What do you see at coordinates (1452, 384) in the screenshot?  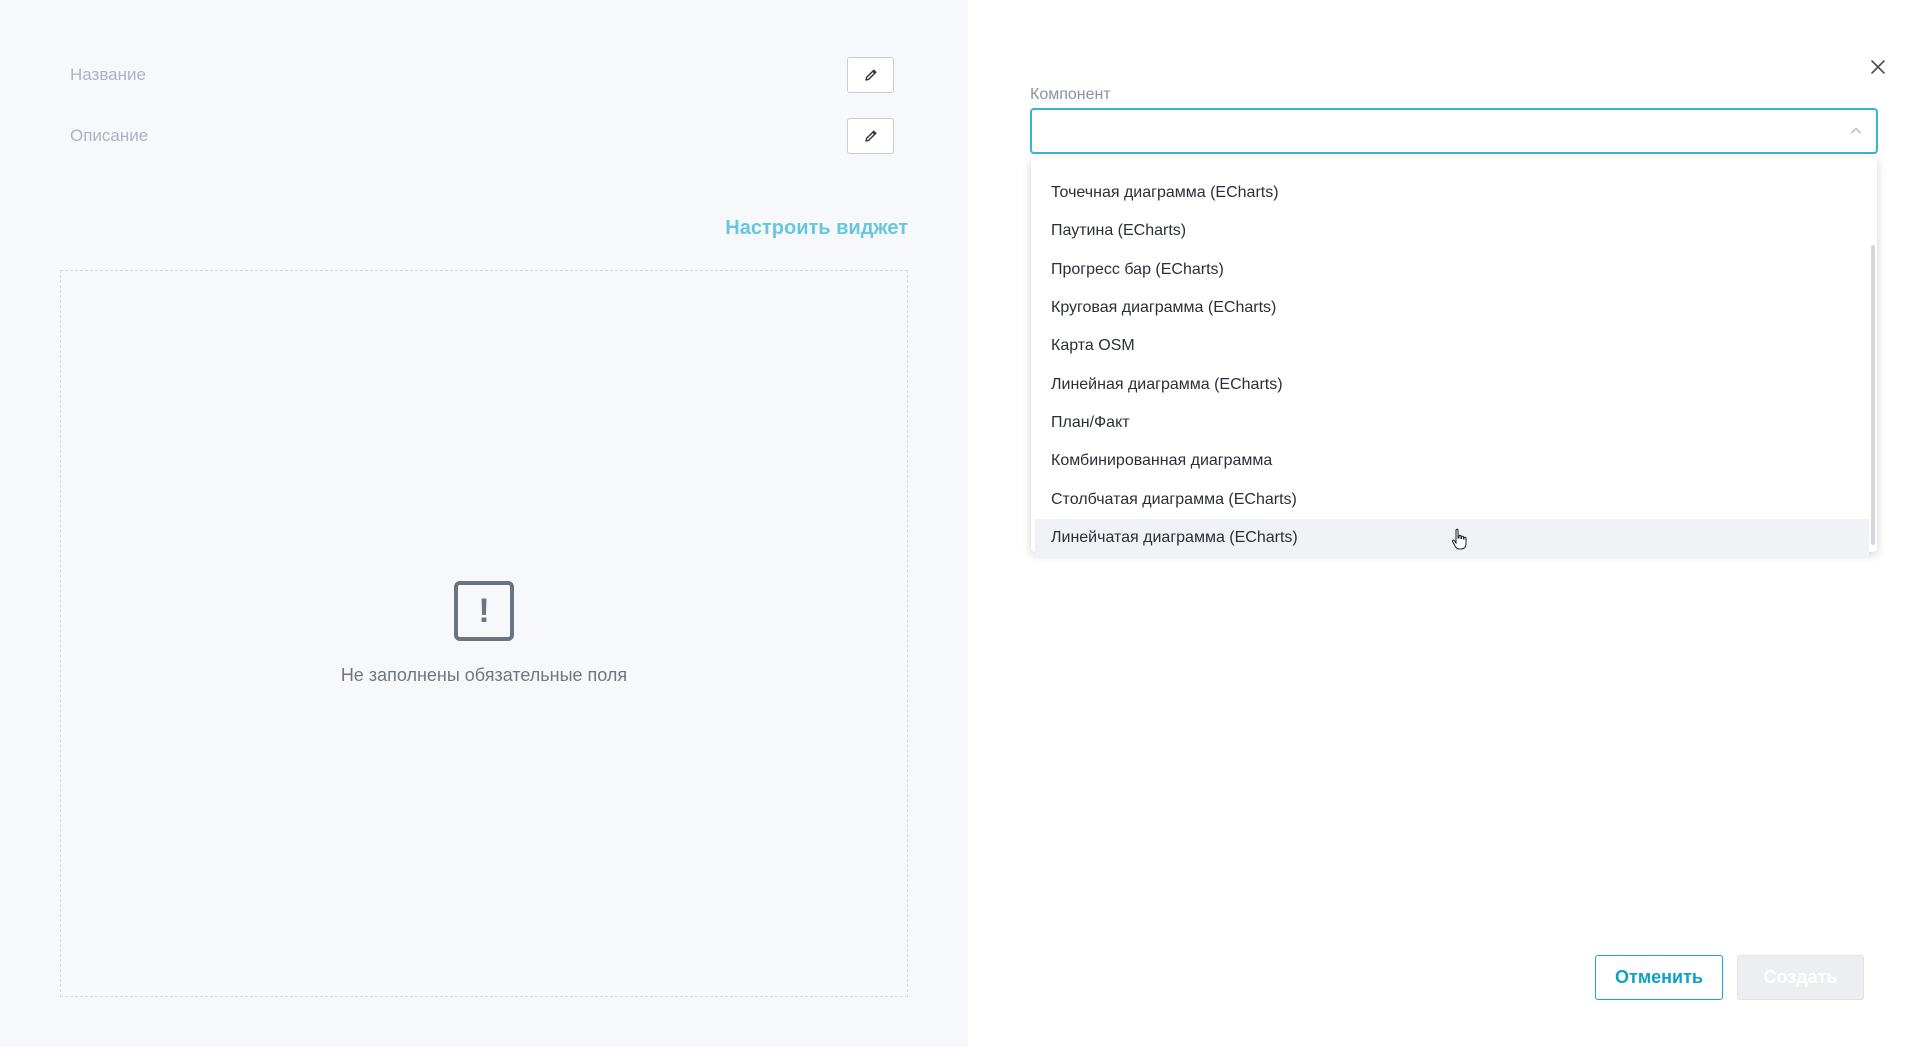 I see `dropdown-option: Линейная диаграмма (ECharts)` at bounding box center [1452, 384].